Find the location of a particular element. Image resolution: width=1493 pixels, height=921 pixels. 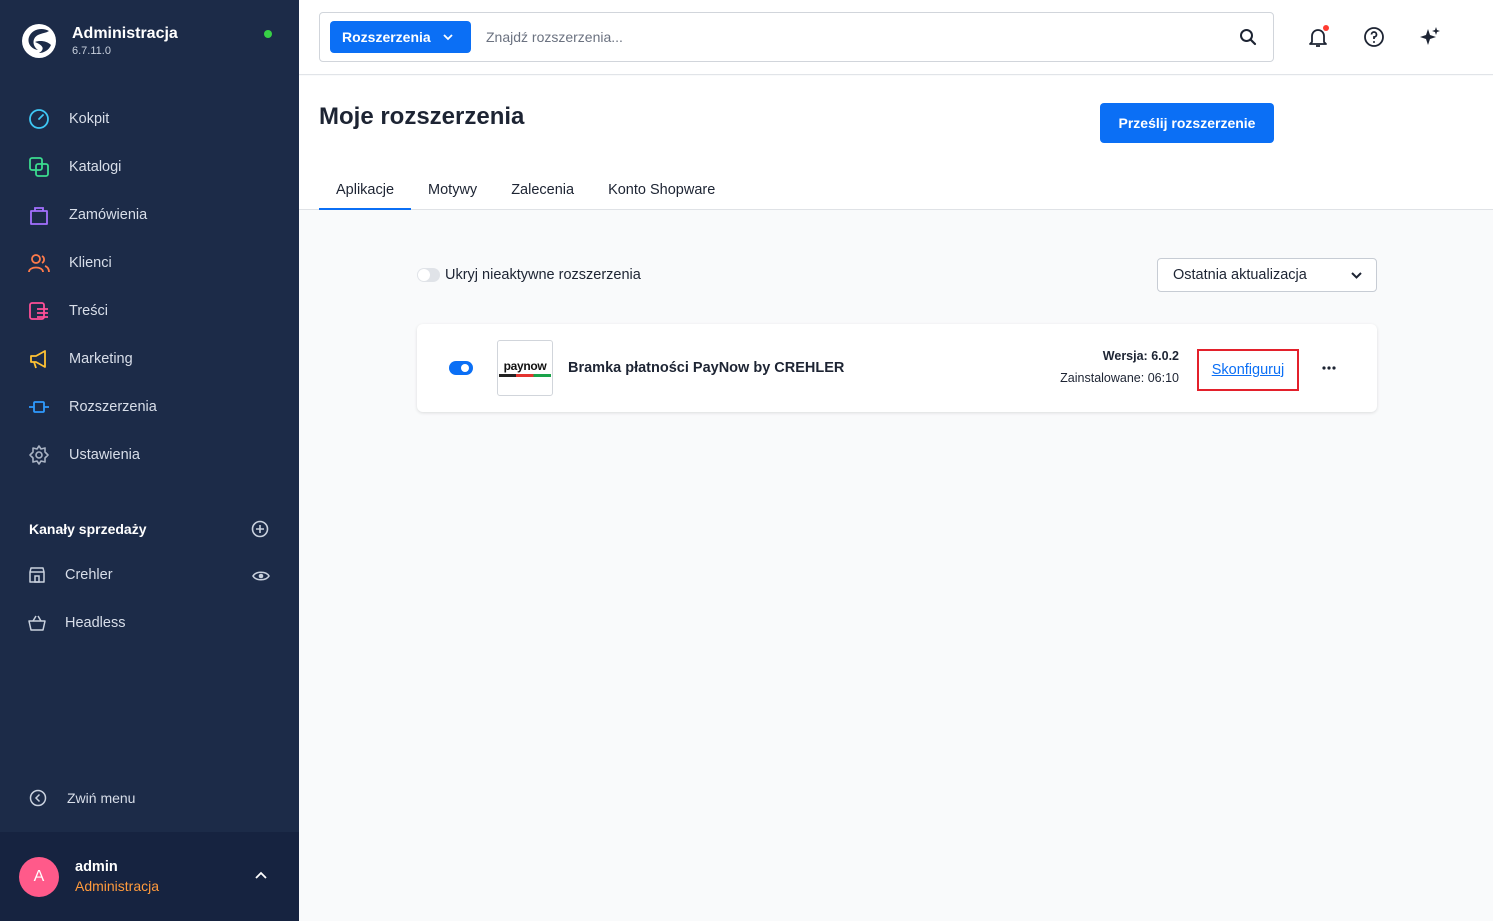

upload-extension-button: Prześlij rozszerzenie is located at coordinates (1187, 123).